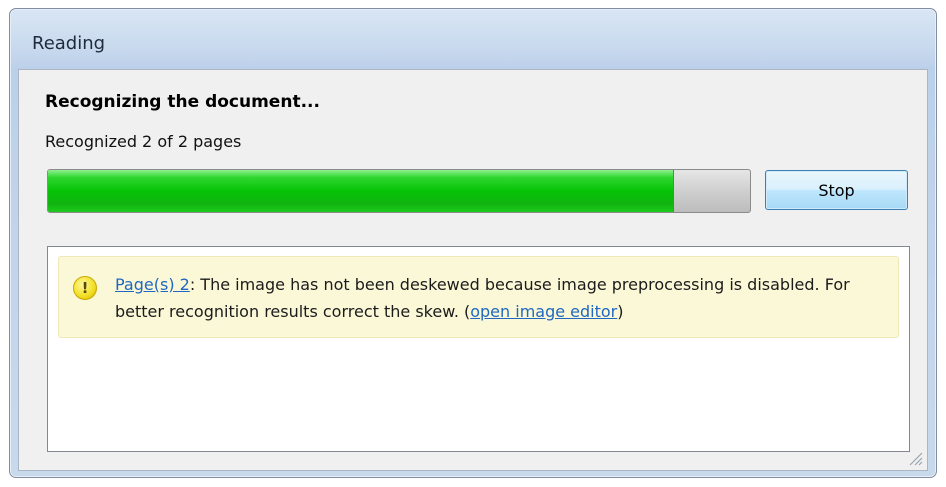 Image resolution: width=946 pixels, height=487 pixels. Describe the element at coordinates (69, 43) in the screenshot. I see `window-title: Reading` at that location.